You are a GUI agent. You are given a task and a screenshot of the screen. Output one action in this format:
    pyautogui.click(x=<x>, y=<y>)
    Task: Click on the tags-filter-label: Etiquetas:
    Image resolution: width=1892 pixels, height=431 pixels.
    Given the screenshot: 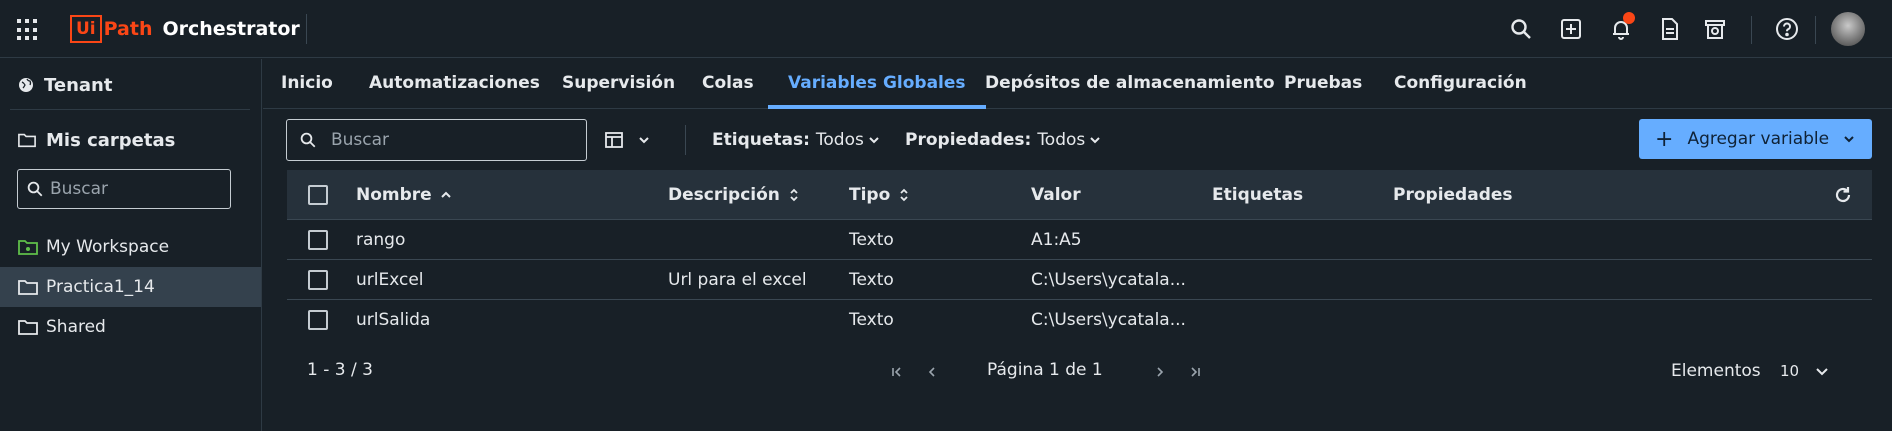 What is the action you would take?
    pyautogui.click(x=761, y=140)
    